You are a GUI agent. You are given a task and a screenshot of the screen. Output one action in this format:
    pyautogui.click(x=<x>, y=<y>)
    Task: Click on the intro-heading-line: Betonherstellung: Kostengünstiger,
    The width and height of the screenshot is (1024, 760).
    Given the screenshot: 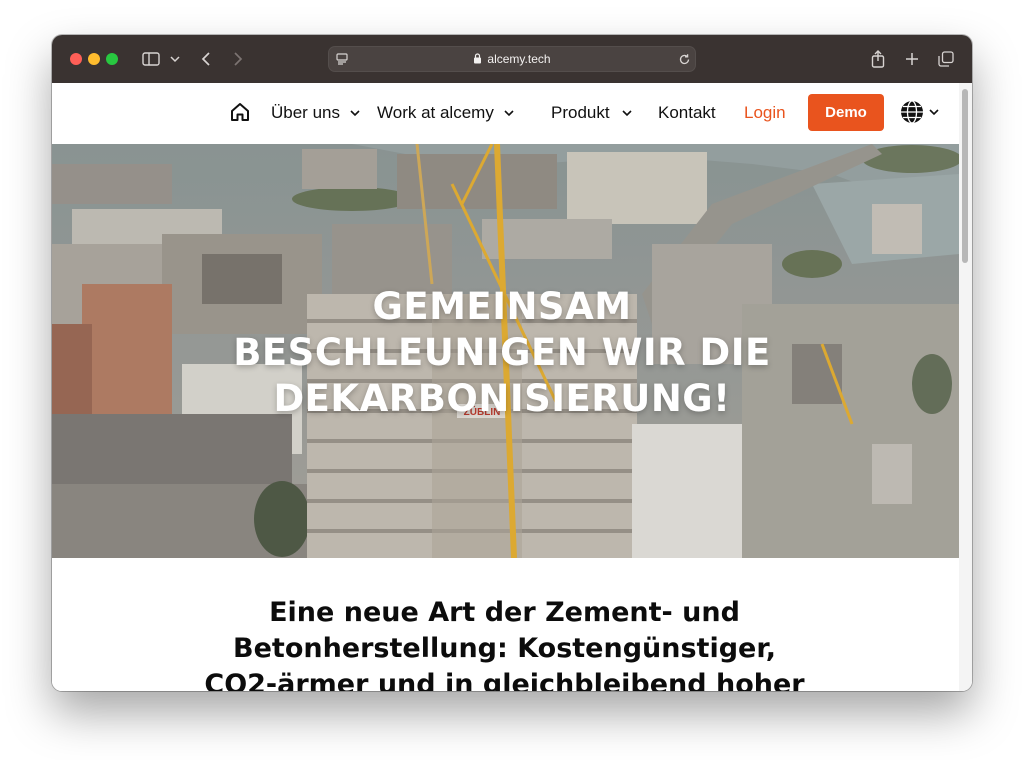 What is the action you would take?
    pyautogui.click(x=504, y=648)
    